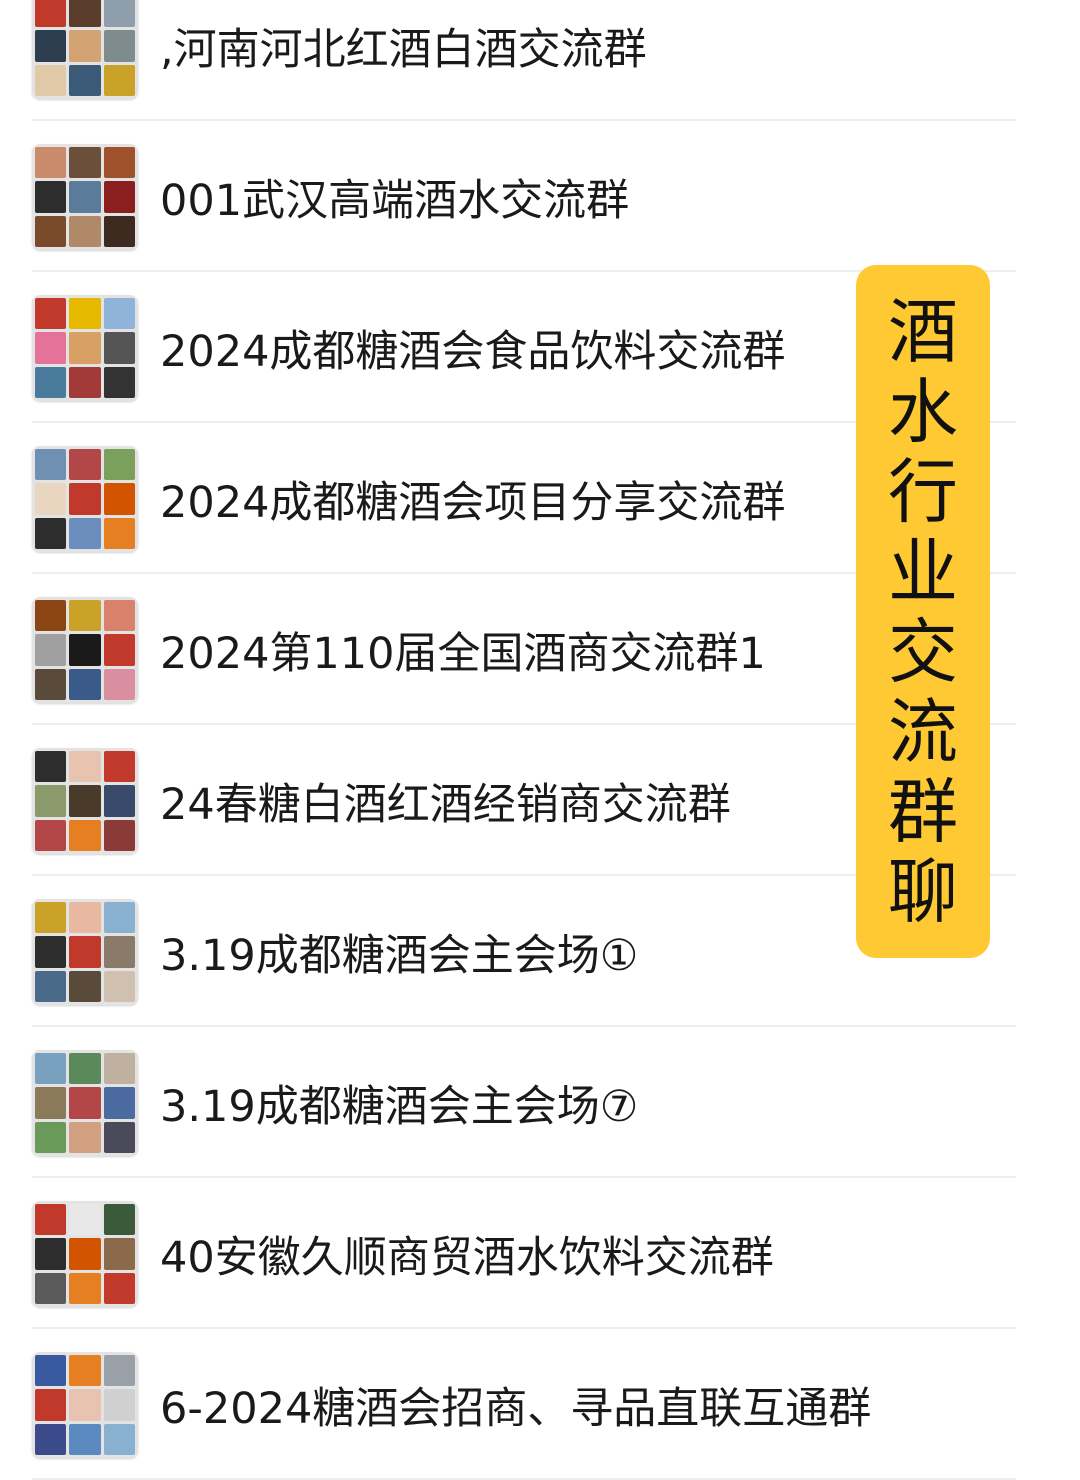  I want to click on banner-character: 交, so click(923, 651).